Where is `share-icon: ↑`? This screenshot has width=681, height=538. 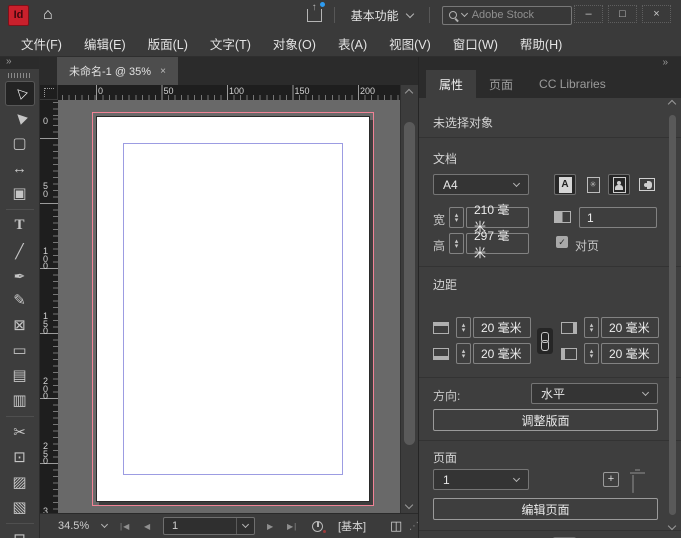
share-icon: ↑ is located at coordinates (315, 11).